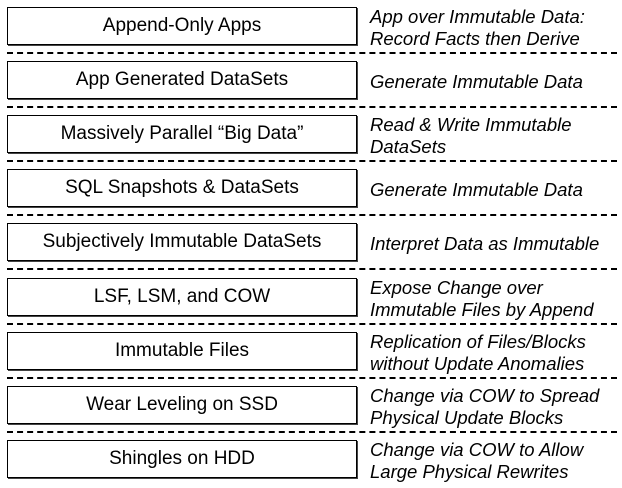  Describe the element at coordinates (408, 146) in the screenshot. I see `description-line: DataSets` at that location.